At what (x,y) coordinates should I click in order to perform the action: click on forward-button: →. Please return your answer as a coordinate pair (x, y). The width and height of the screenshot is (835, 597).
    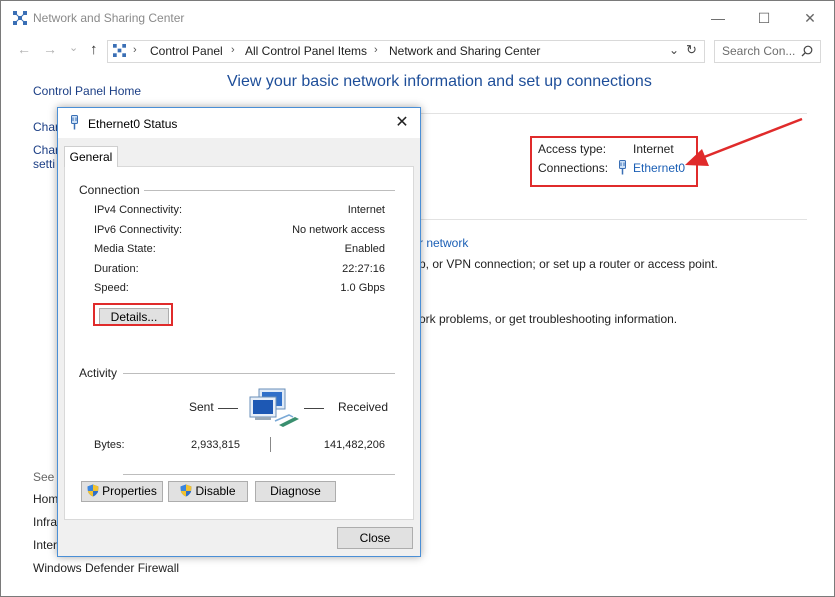
    Looking at the image, I should click on (50, 49).